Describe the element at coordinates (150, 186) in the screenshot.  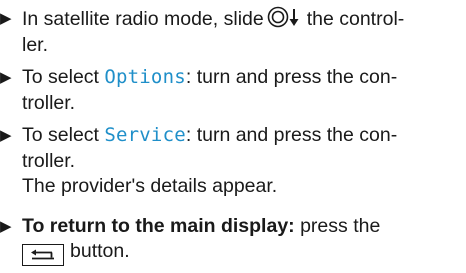
I see `step-result: The provider's details appear.` at that location.